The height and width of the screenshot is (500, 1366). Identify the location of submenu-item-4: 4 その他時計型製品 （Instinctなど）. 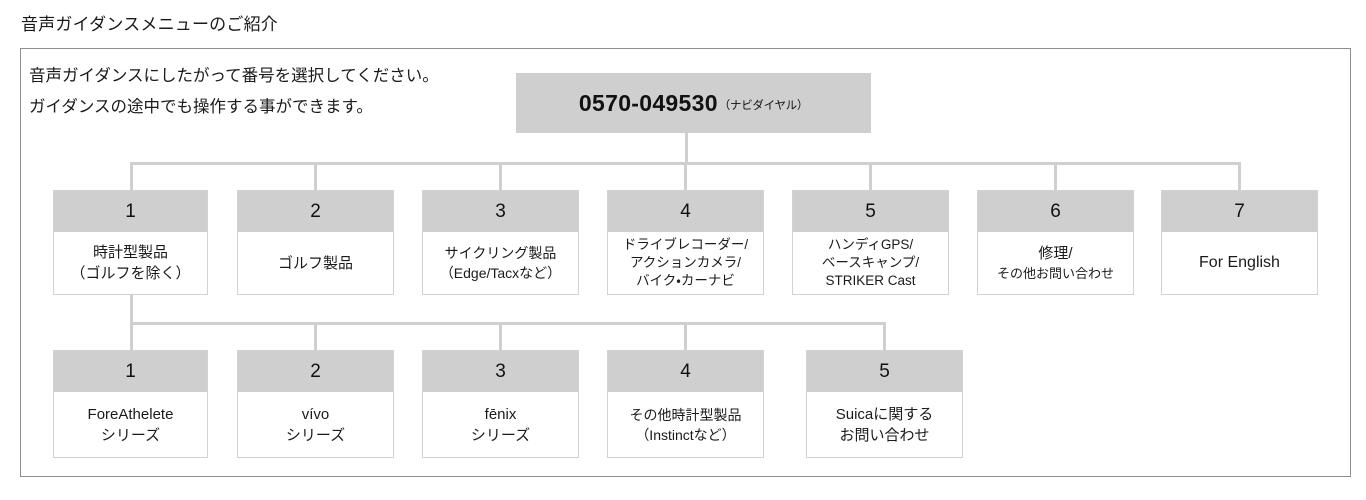
(685, 404).